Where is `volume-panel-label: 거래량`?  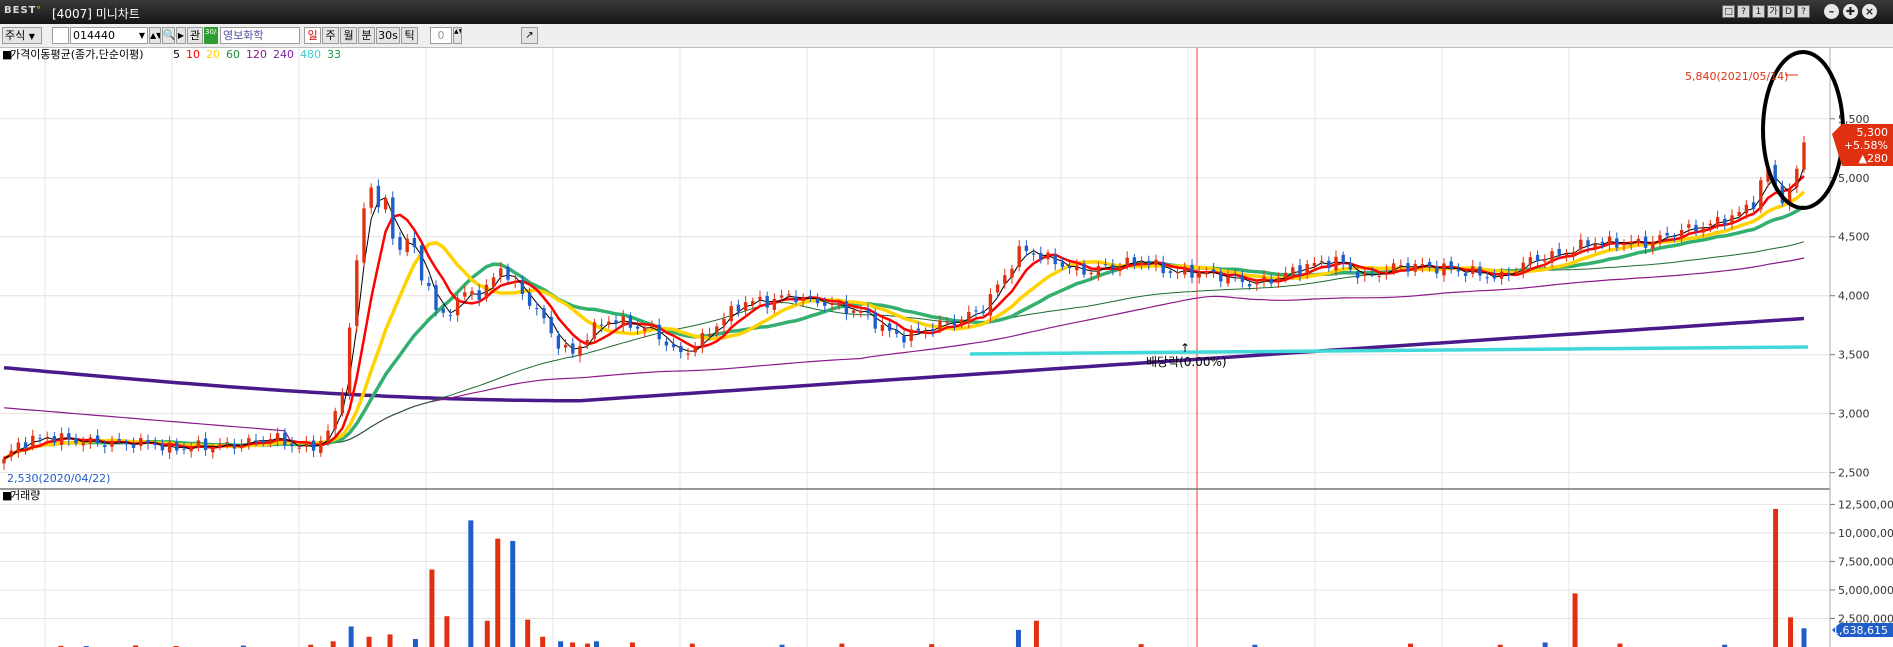
volume-panel-label: 거래량 is located at coordinates (25, 495).